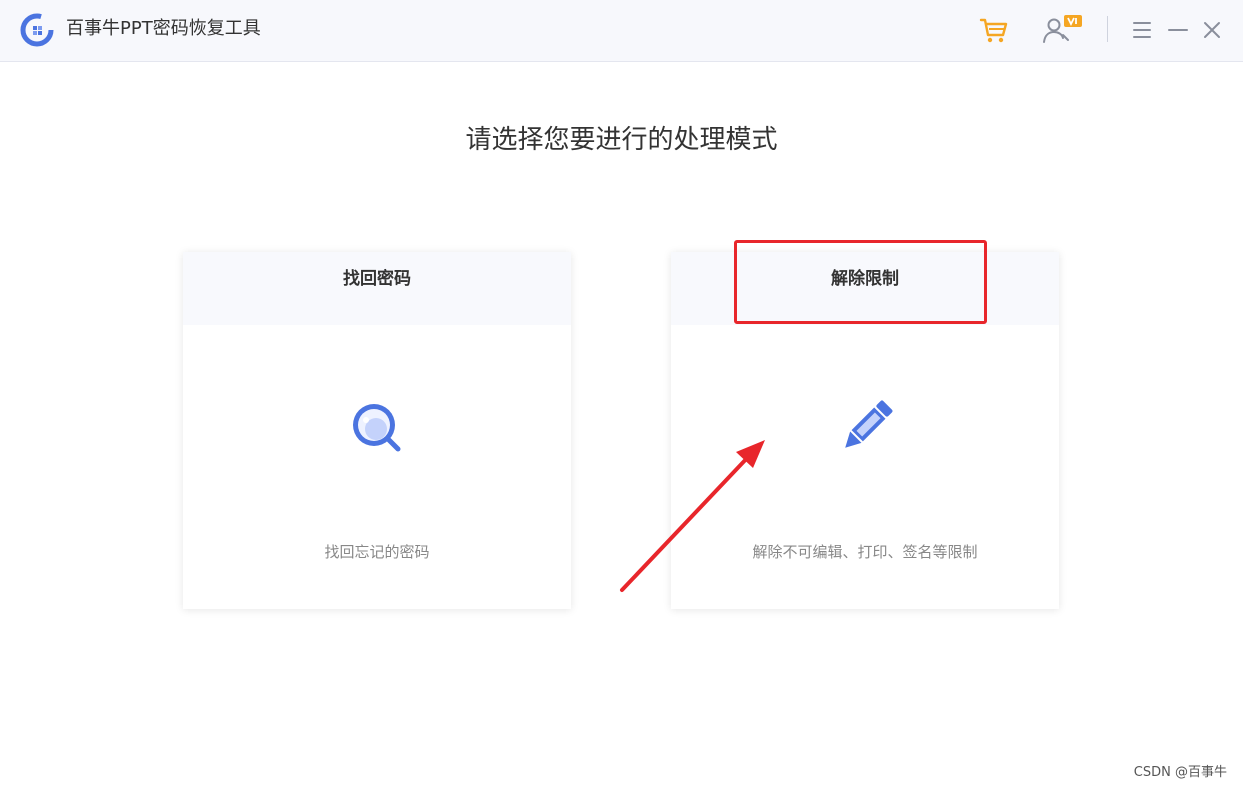 Image resolution: width=1243 pixels, height=792 pixels. What do you see at coordinates (1180, 772) in the screenshot?
I see `watermark: CSDN @百事牛` at bounding box center [1180, 772].